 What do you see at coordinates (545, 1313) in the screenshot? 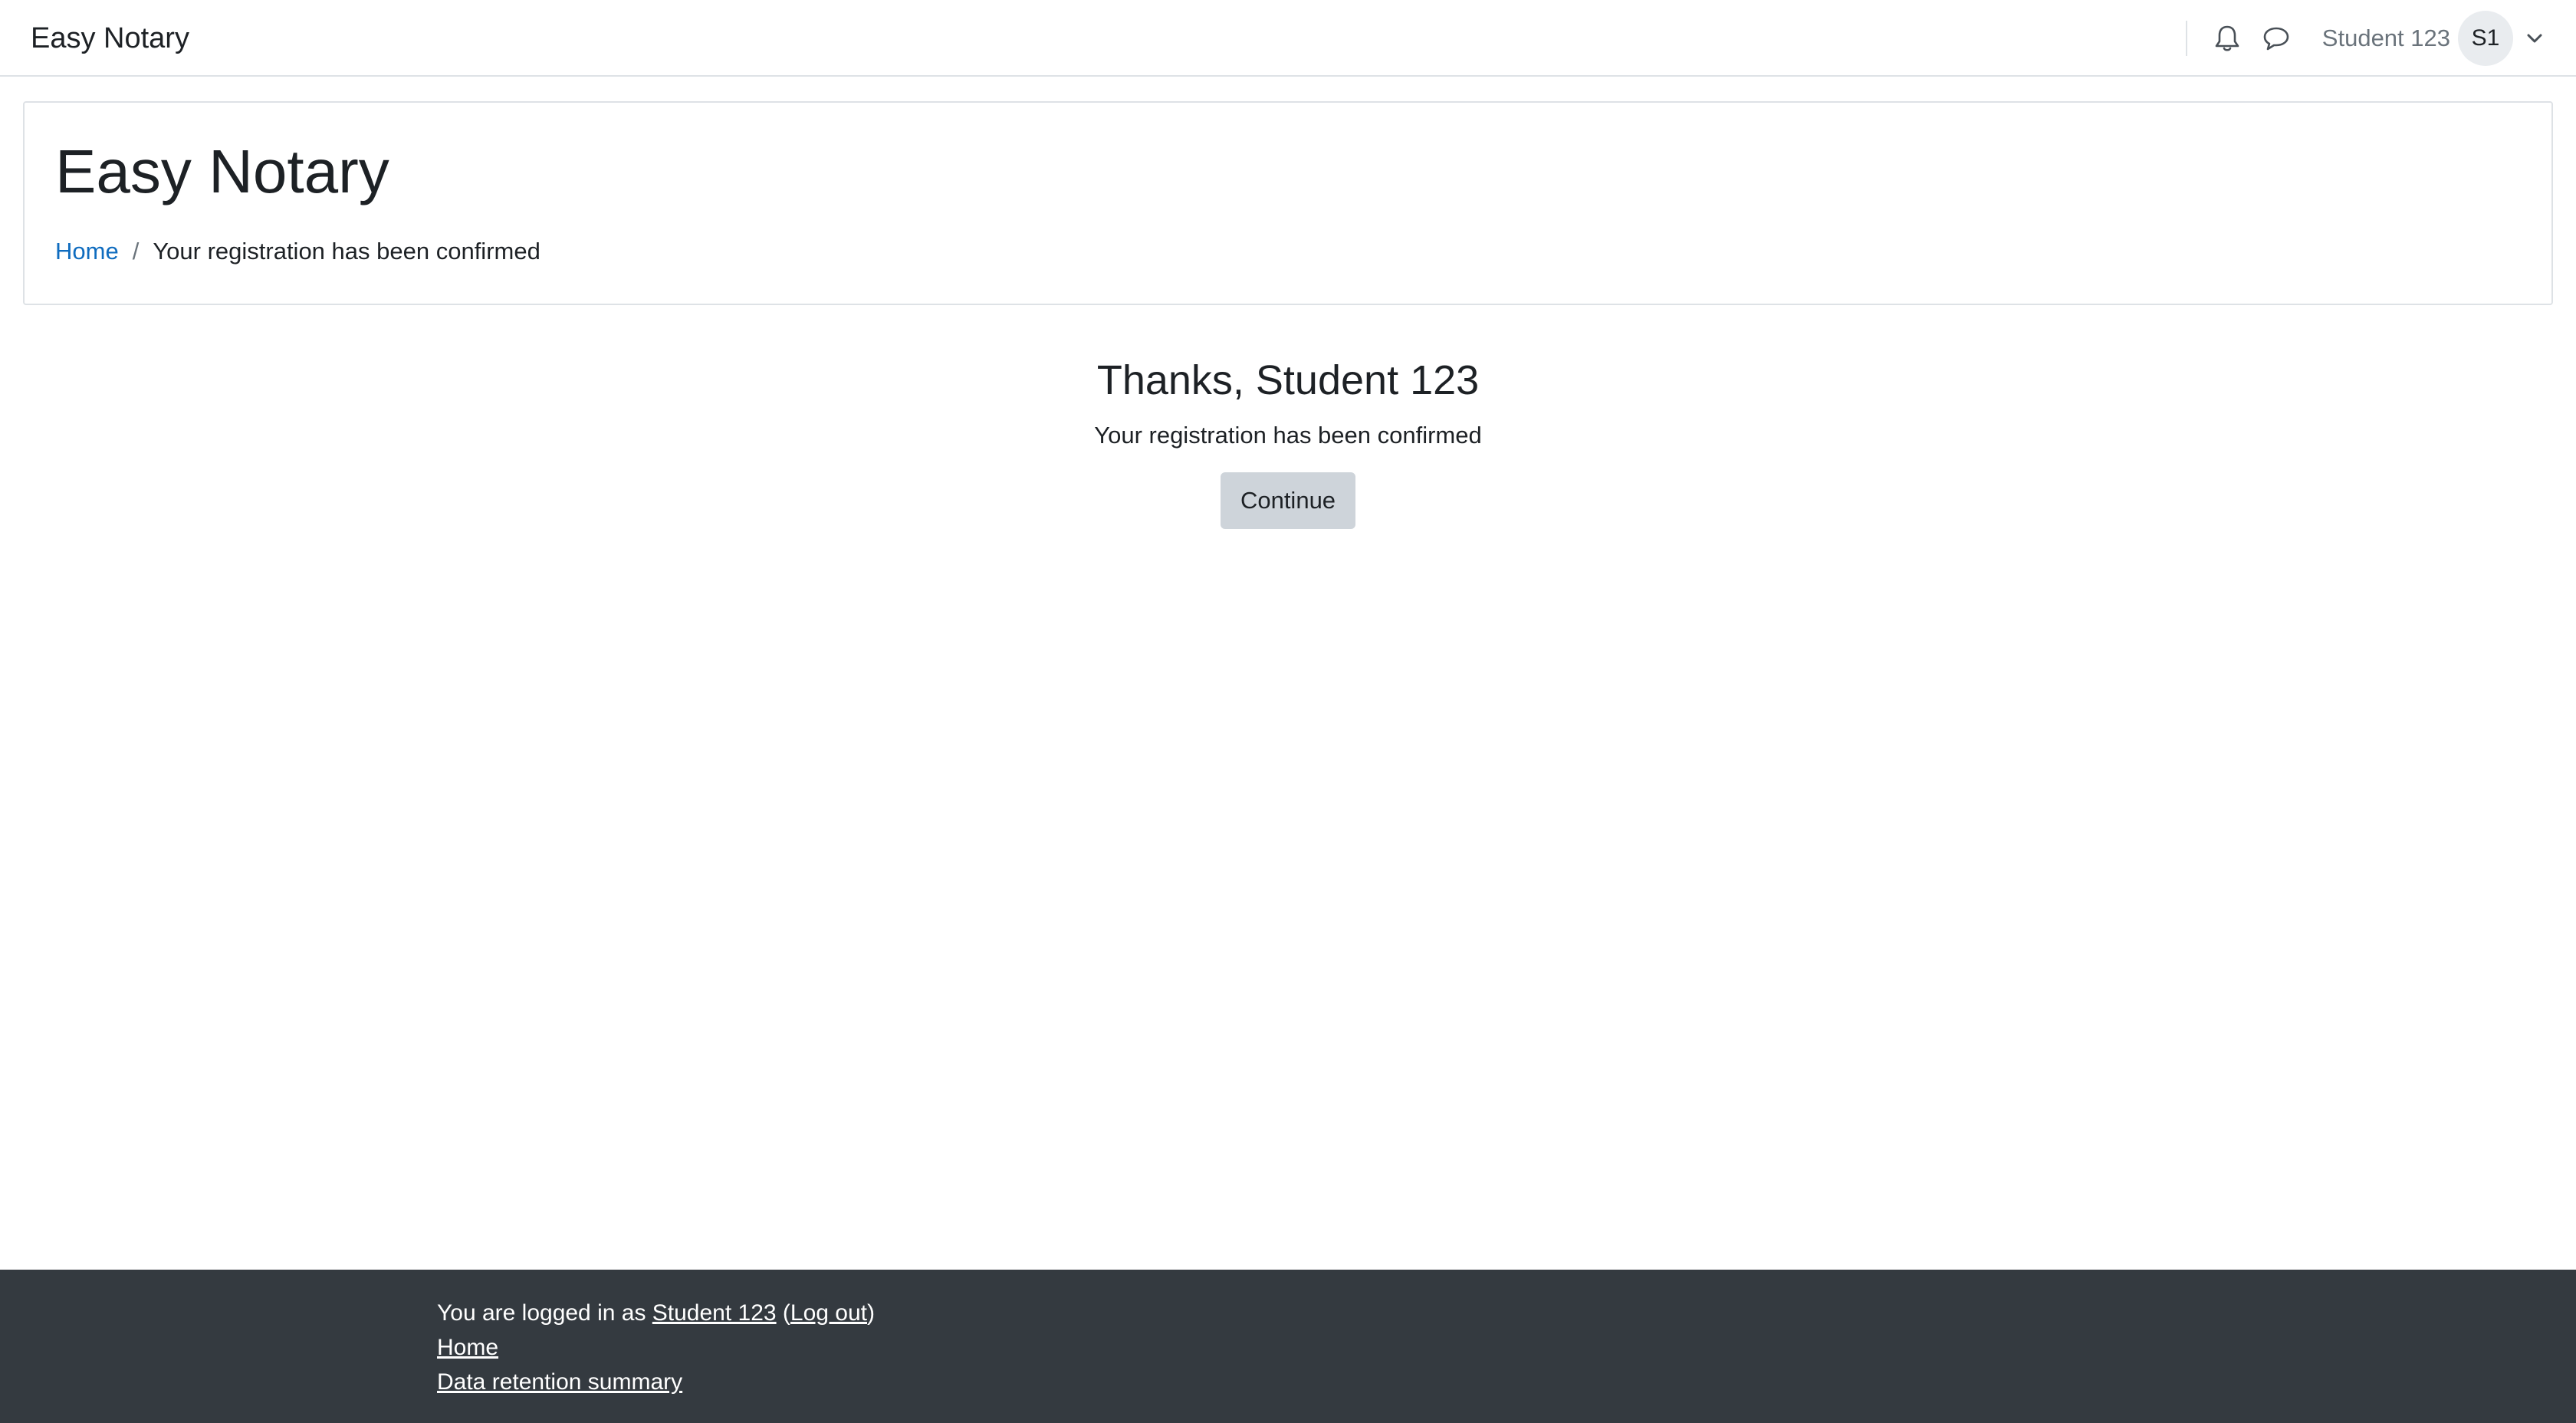
I see `logged-in-prefix: You are logged in as` at bounding box center [545, 1313].